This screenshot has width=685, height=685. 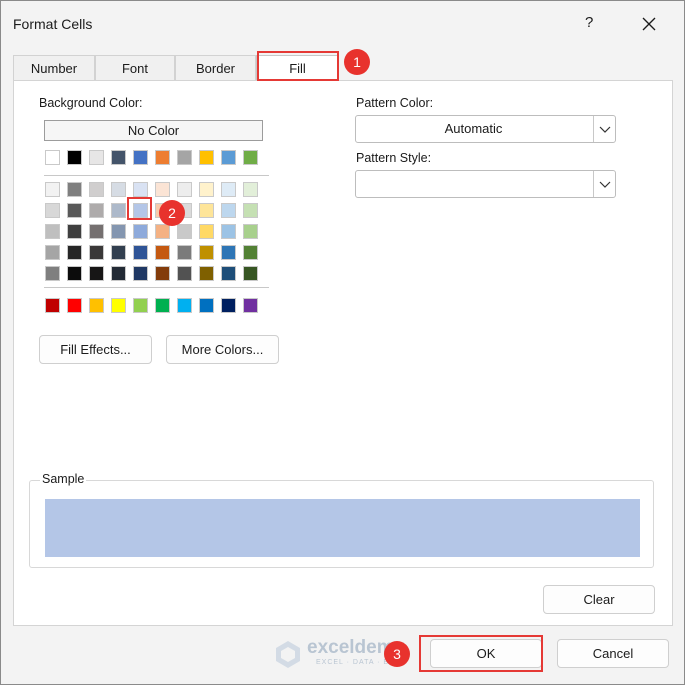 I want to click on watermark-tagline: EXCEL · DATA · BI, so click(x=354, y=662).